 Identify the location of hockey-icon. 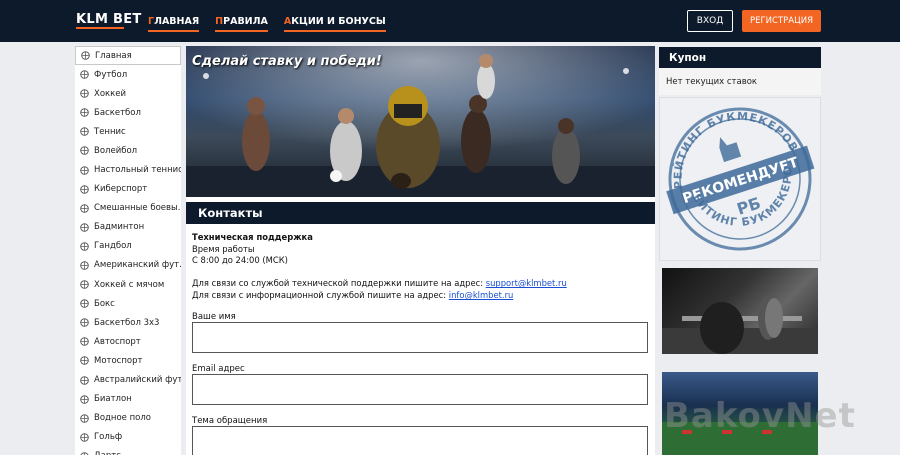
(84, 93).